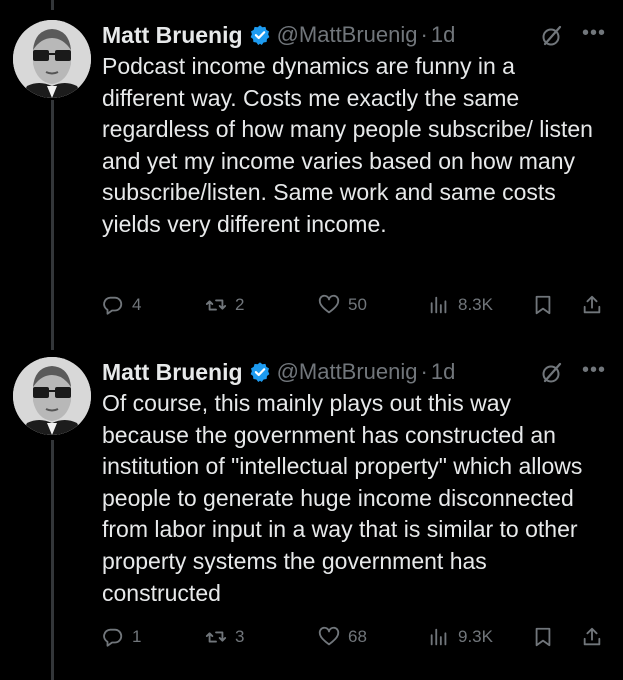  I want to click on like-button: 50, so click(342, 305).